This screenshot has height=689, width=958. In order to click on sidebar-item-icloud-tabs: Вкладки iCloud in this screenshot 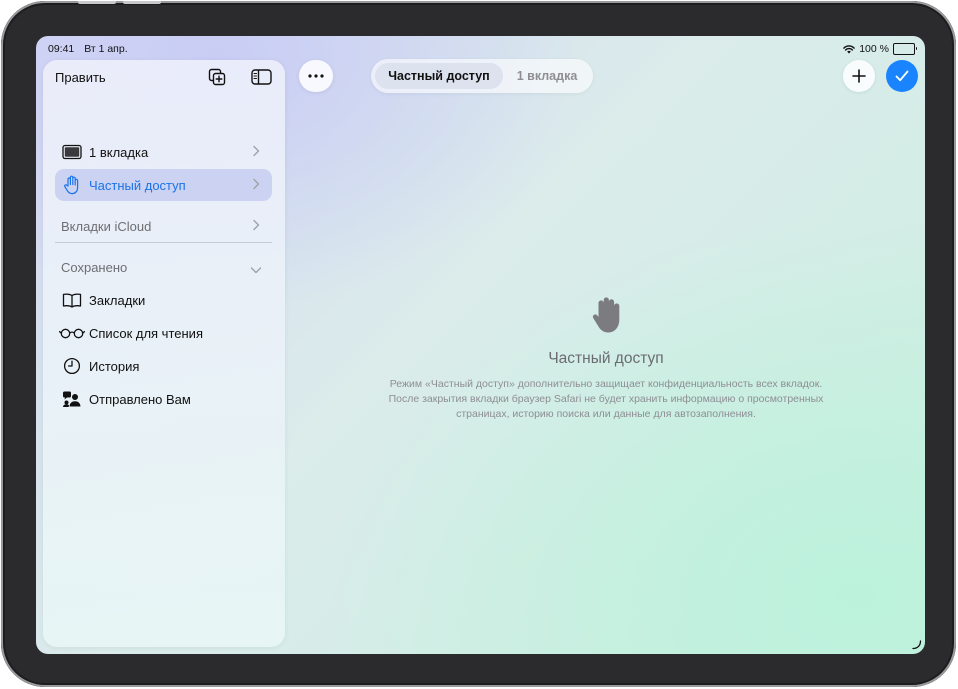, I will do `click(163, 226)`.